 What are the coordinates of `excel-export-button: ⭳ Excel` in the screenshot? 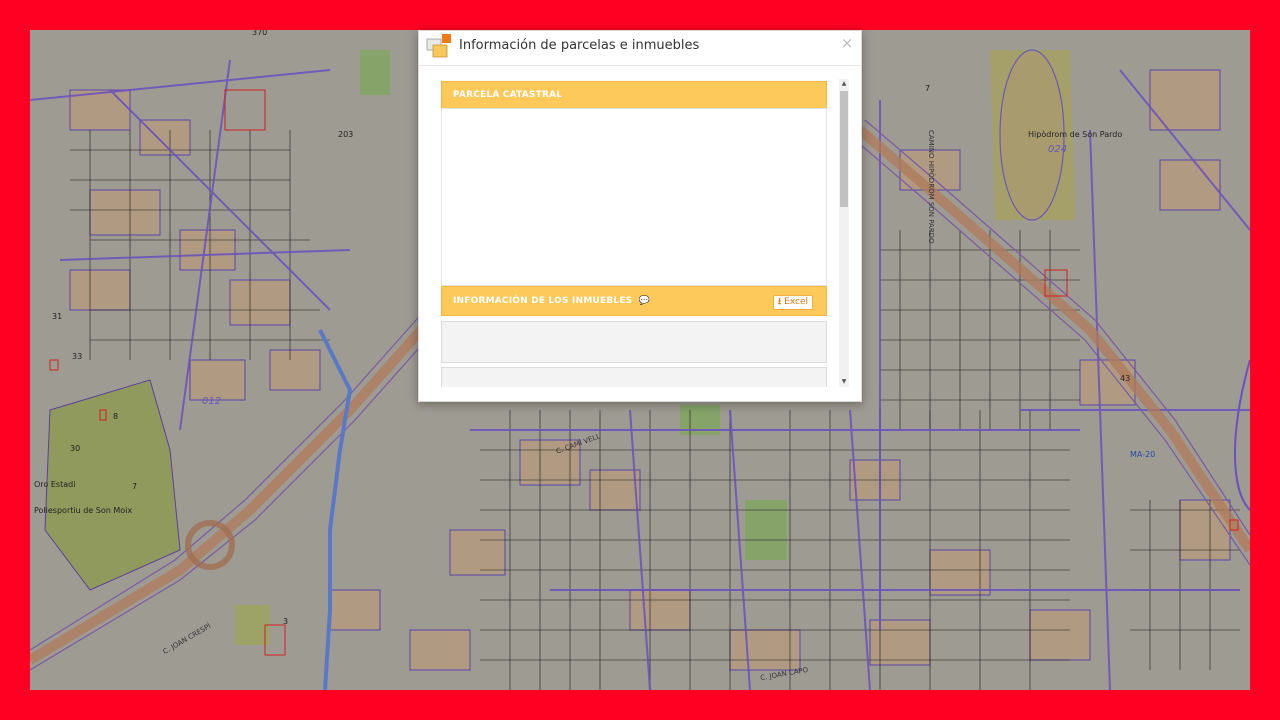 It's located at (793, 302).